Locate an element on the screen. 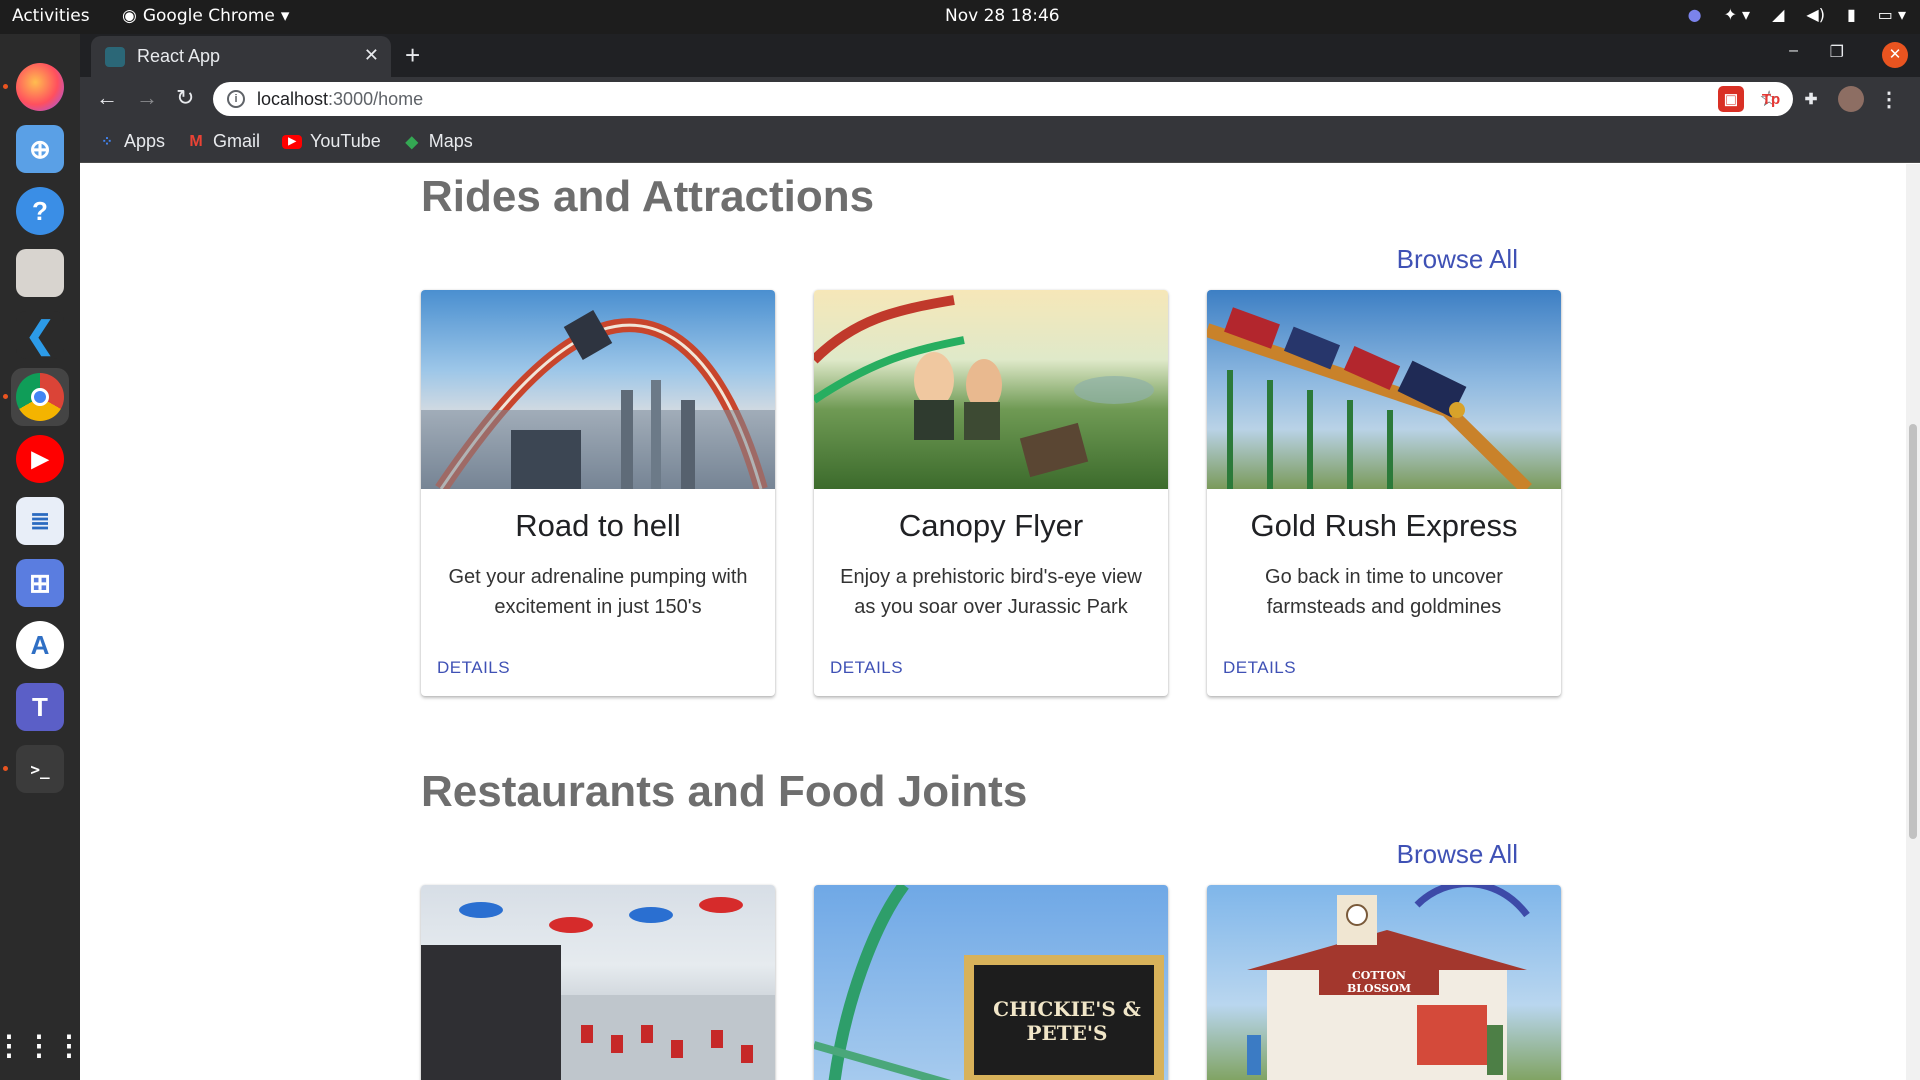 The image size is (1920, 1080). vscode-icon: ❮ is located at coordinates (40, 335).